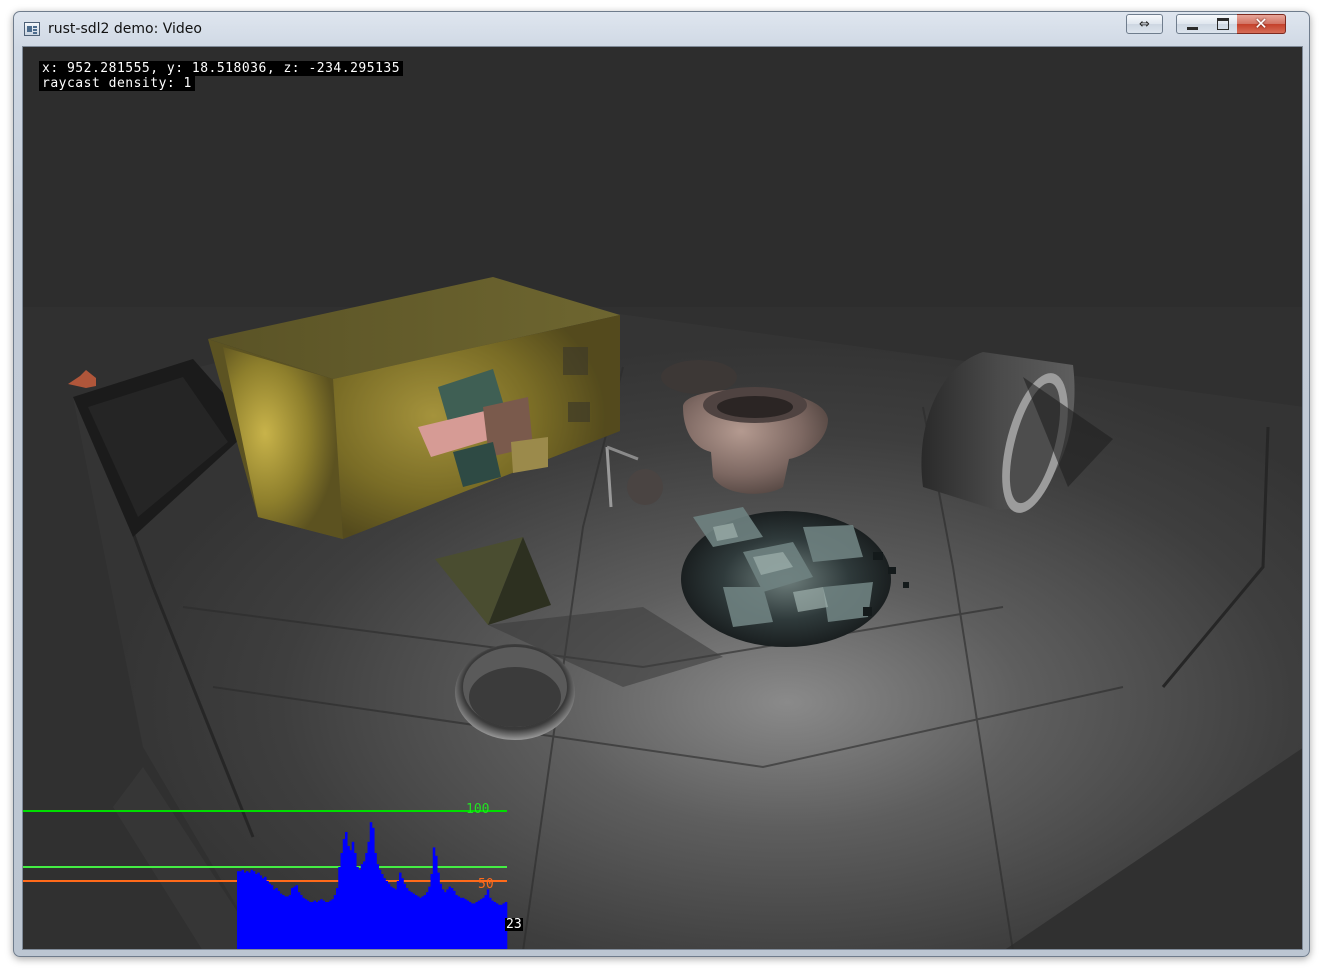 Image resolution: width=1329 pixels, height=976 pixels. What do you see at coordinates (661, 29) in the screenshot?
I see `title-bar: rust-sdl2 demo: Video ⇔ ✕` at bounding box center [661, 29].